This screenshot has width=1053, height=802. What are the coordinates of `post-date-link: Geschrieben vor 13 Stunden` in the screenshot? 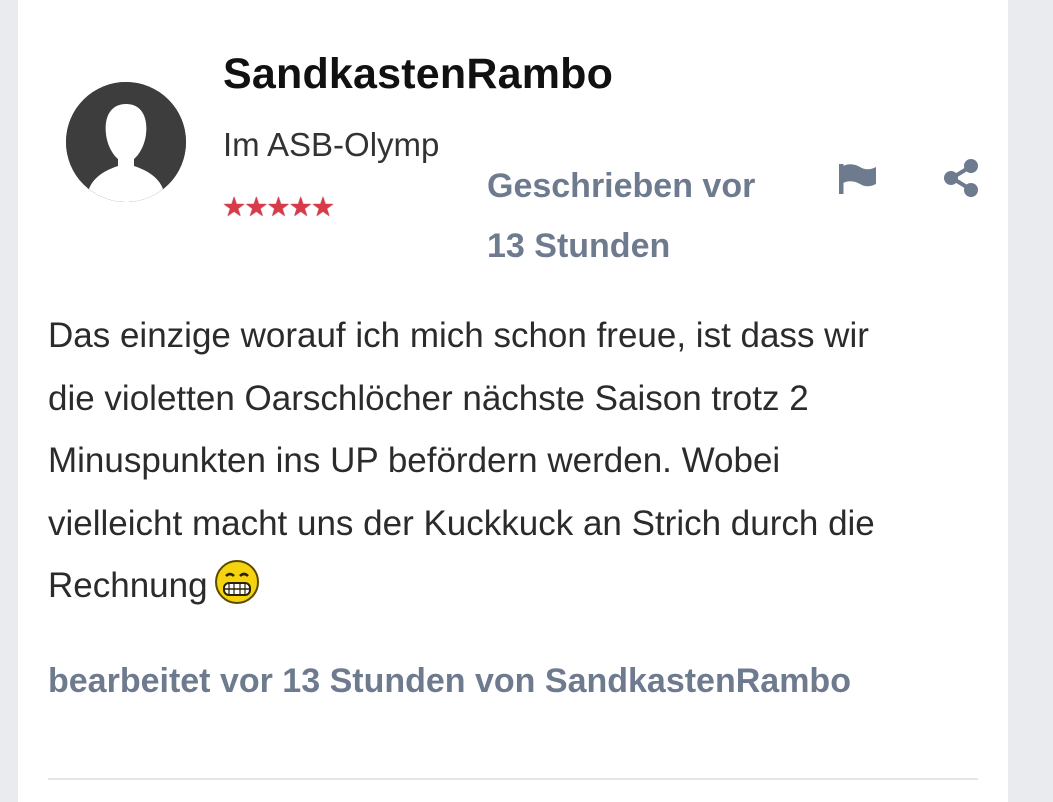 It's located at (642, 216).